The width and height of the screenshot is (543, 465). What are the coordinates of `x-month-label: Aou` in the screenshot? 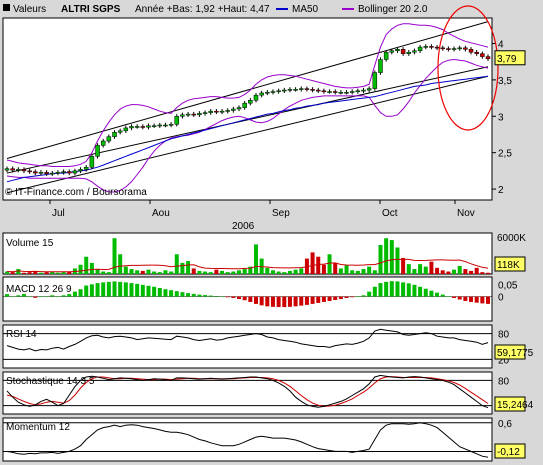 It's located at (161, 213).